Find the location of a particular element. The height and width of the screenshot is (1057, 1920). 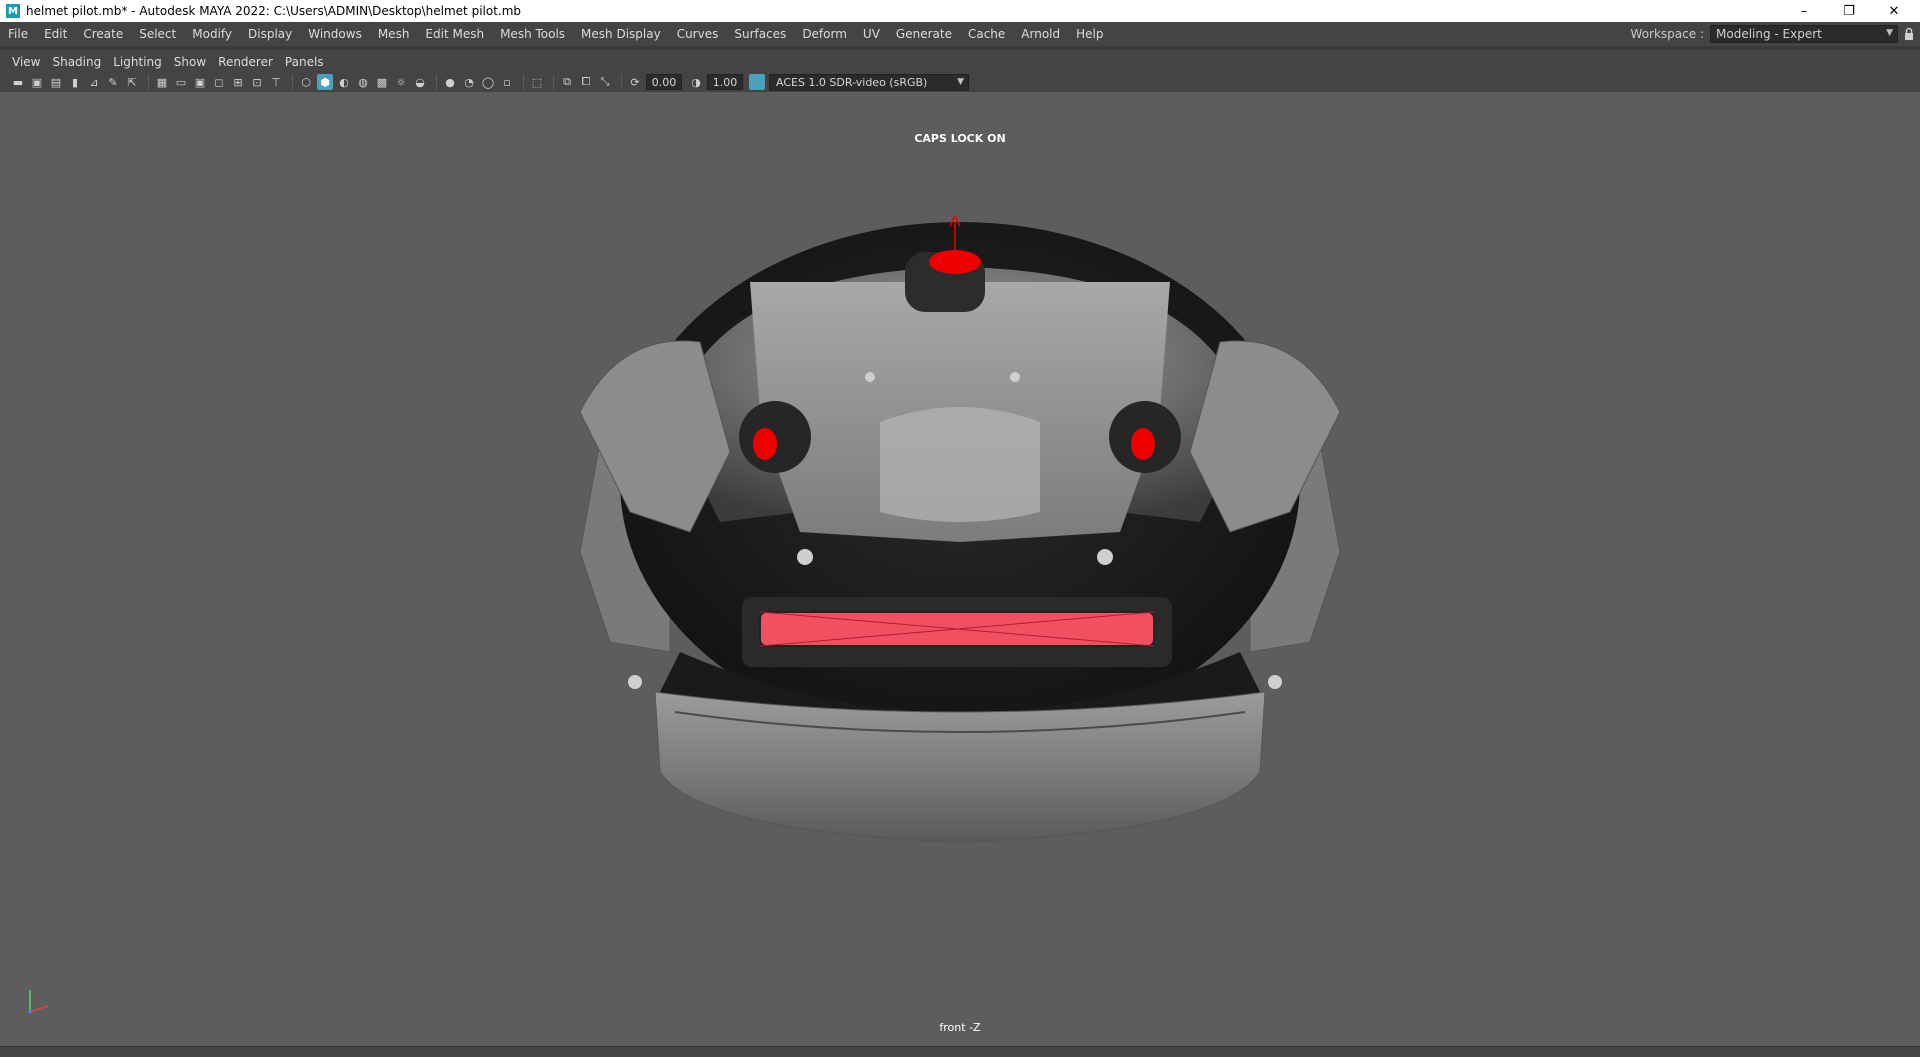

exposure-icon: ⟳ is located at coordinates (635, 82).